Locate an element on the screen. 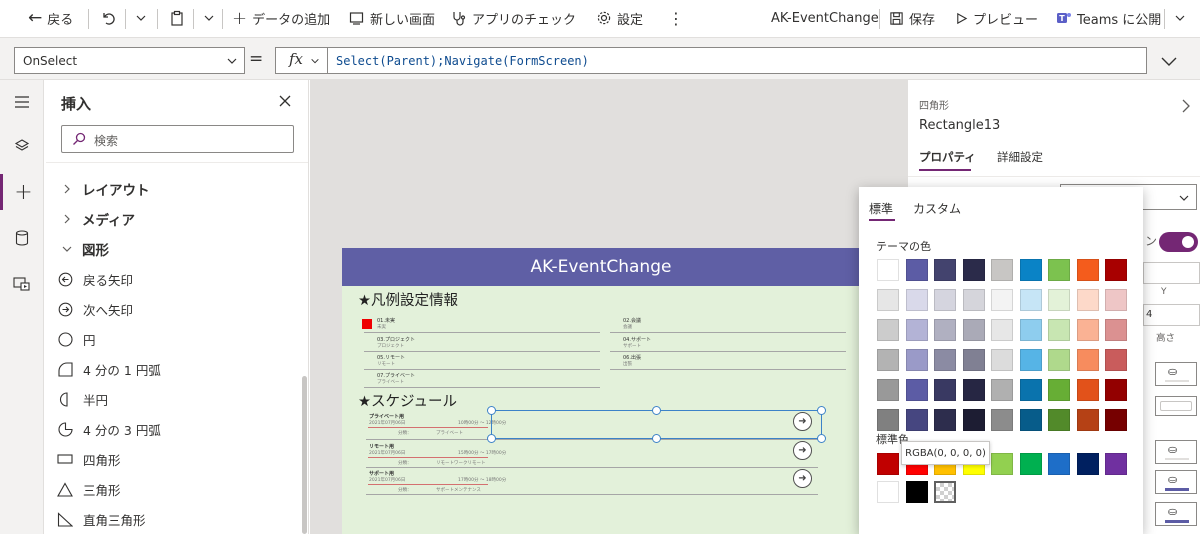 This screenshot has width=1200, height=534. fx-button: fx is located at coordinates (301, 60).